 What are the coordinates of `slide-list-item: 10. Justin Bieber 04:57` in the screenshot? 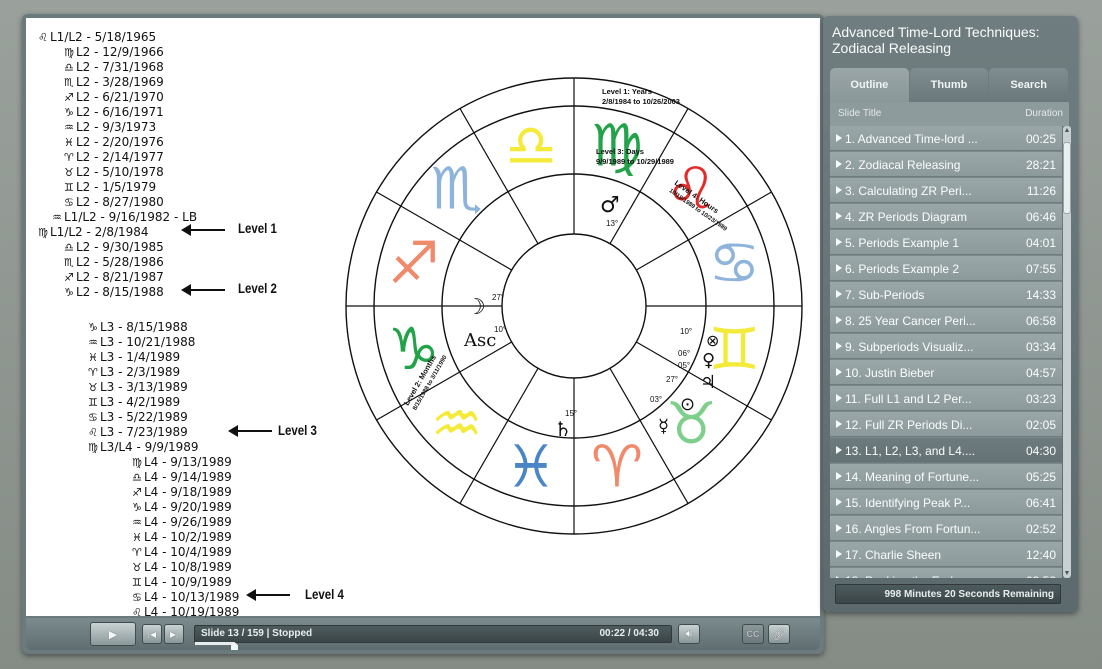 It's located at (946, 372).